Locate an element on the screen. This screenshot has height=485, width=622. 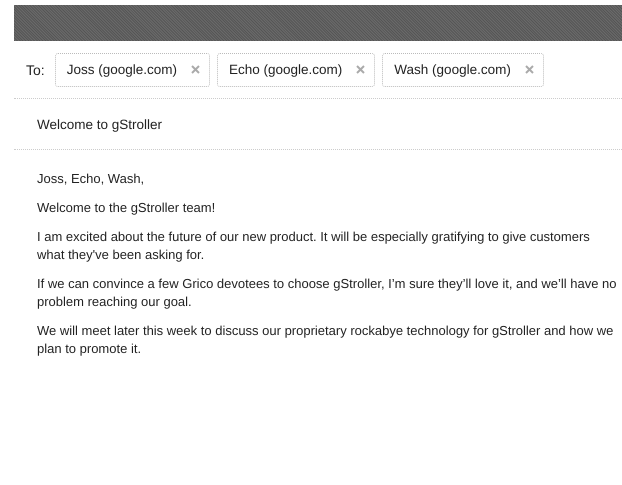
body-paragraph: If we can convince a few Grico devotees to choose gStroller, I’m sure they’ll love it, and we’ll have no problem reaching our goal. is located at coordinates (327, 293).